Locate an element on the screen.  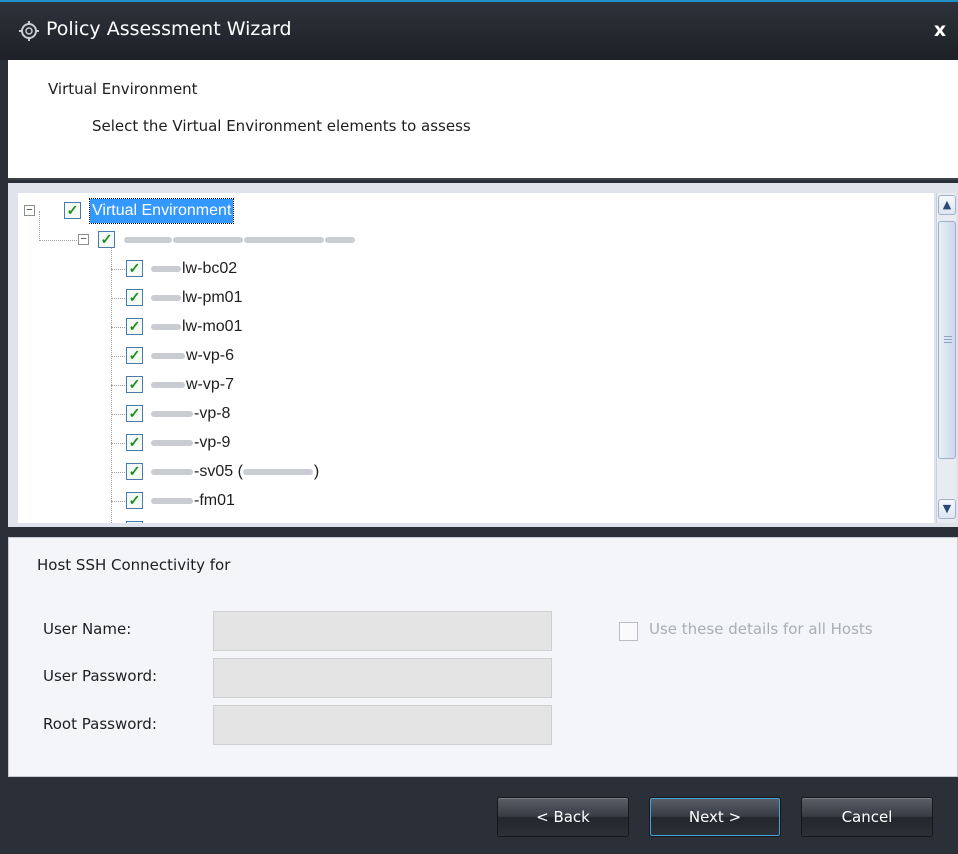
tree-host-node: ✓ lw-bc02 is located at coordinates (268, 269).